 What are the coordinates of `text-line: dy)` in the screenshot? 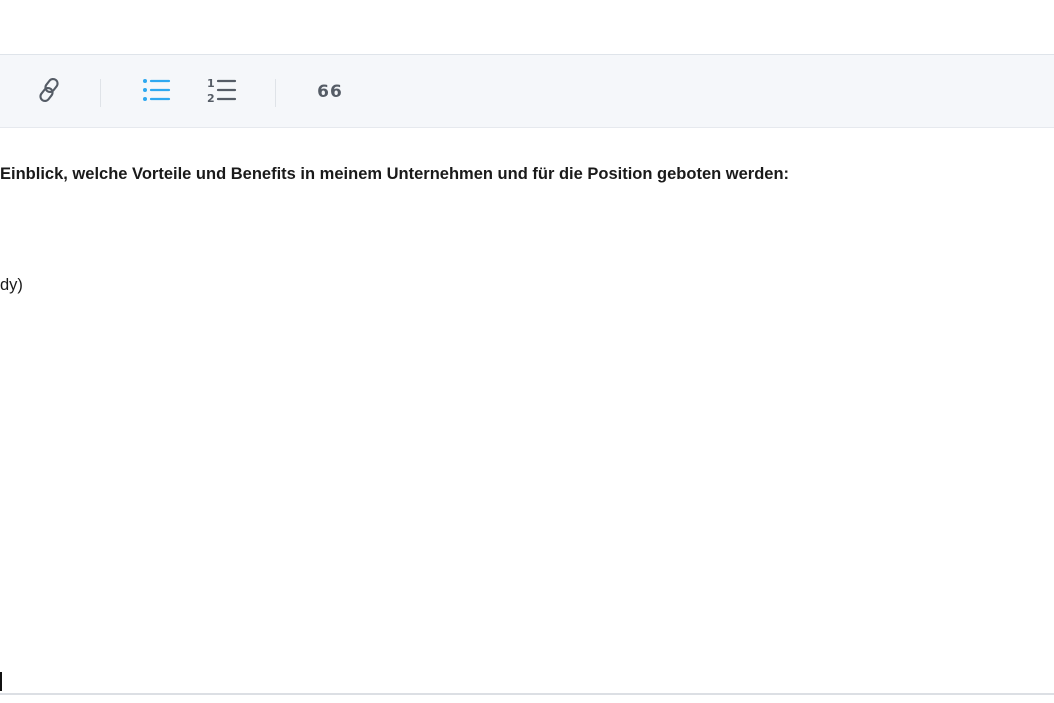 It's located at (11, 285).